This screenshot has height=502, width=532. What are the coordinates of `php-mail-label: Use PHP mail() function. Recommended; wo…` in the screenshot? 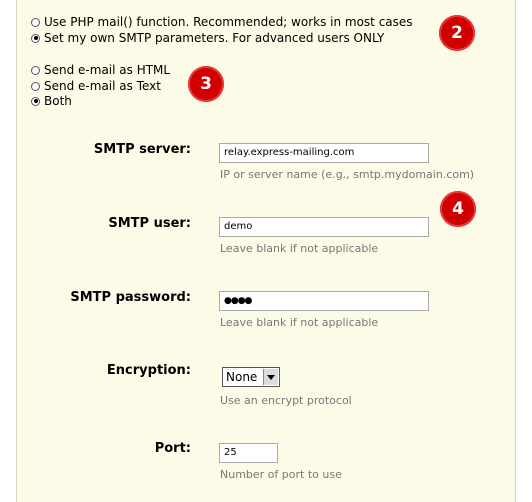 It's located at (228, 22).